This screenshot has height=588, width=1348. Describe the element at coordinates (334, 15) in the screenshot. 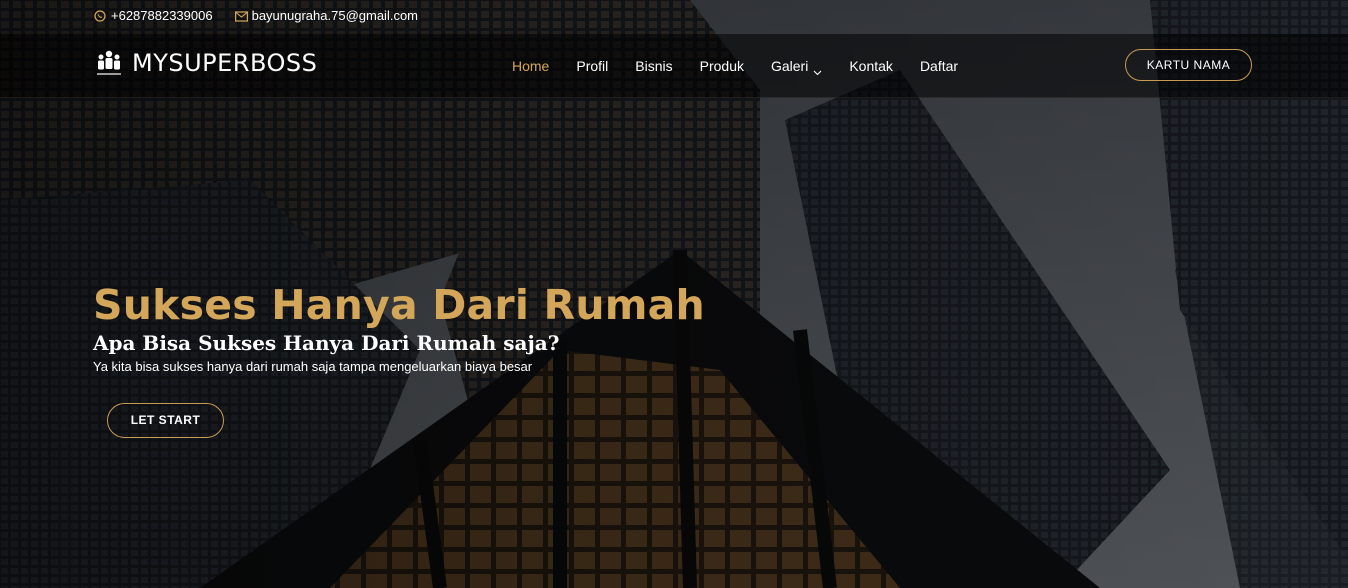

I see `email-address: bayunugraha.75@gmail.com` at that location.